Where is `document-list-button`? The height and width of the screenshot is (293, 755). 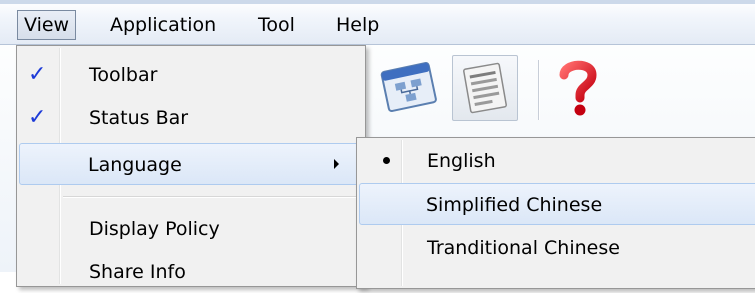
document-list-button is located at coordinates (485, 88).